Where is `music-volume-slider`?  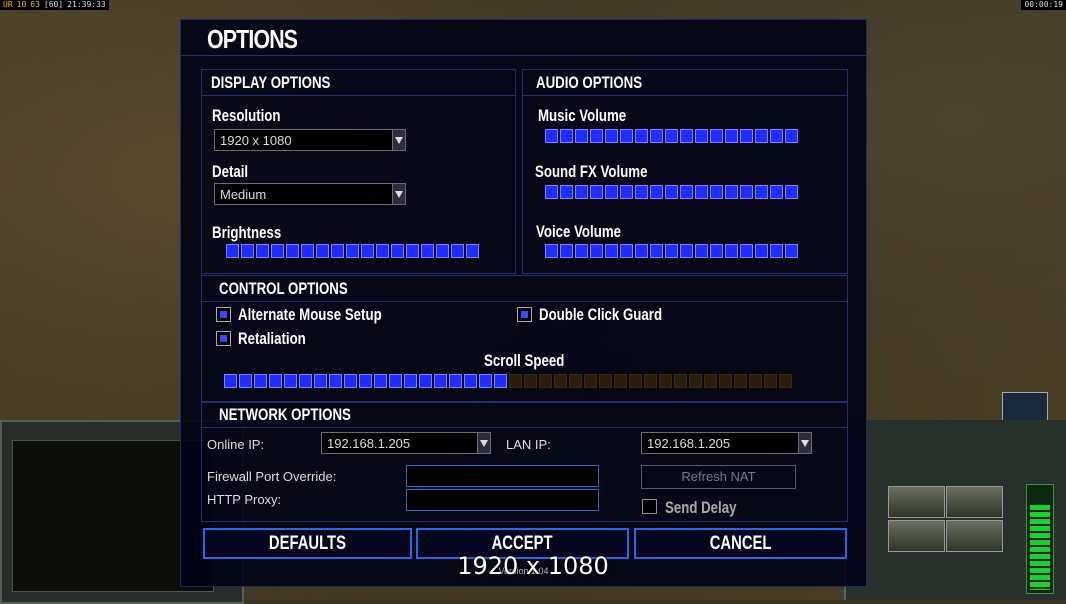
music-volume-slider is located at coordinates (671, 136).